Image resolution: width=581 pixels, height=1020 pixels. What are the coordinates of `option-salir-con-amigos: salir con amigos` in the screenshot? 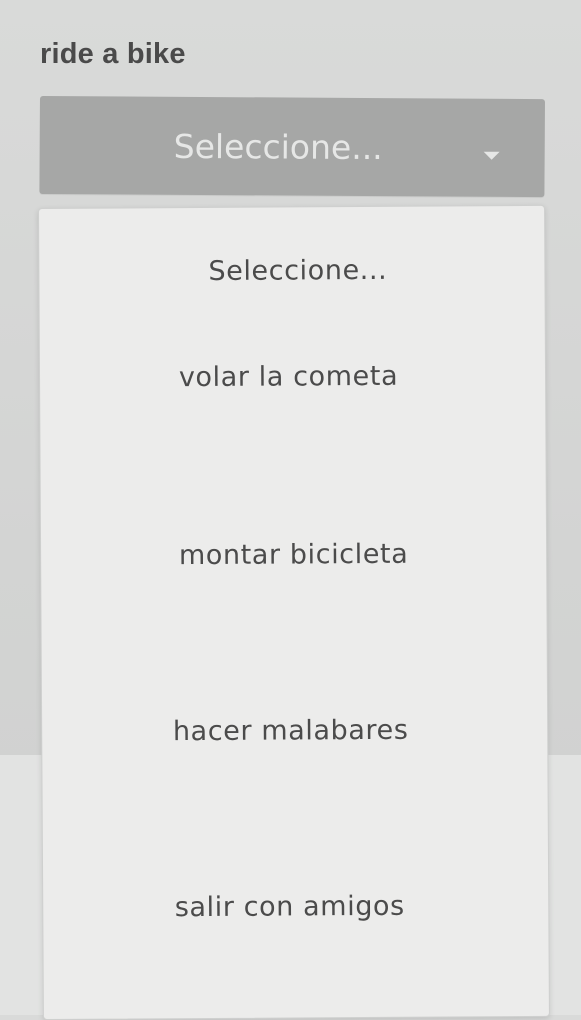 It's located at (289, 907).